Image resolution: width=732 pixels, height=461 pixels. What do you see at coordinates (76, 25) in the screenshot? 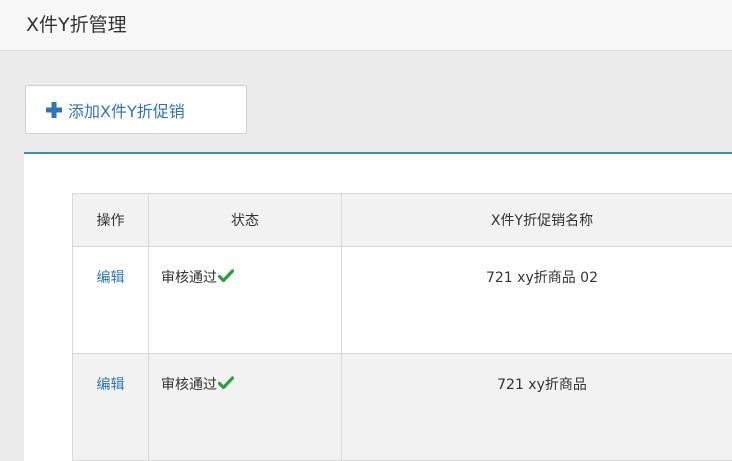
I see `page-title: X件Y折管理` at bounding box center [76, 25].